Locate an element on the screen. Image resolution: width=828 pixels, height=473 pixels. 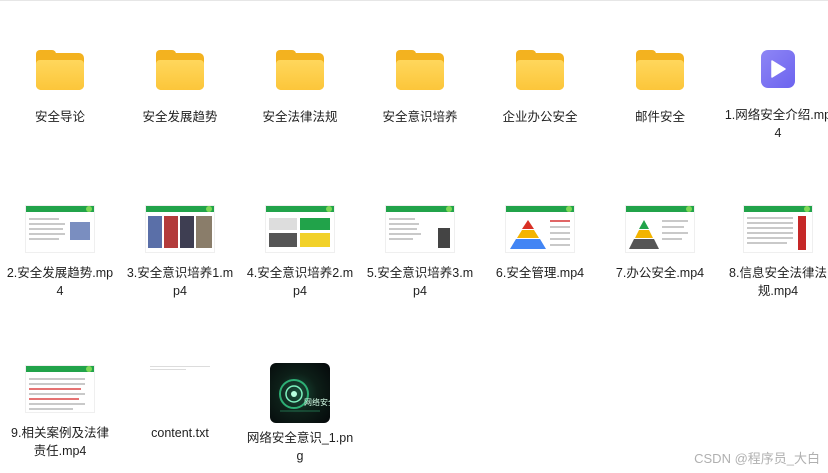
watermark-text: CSDN @程序员_大白 is located at coordinates (757, 458).